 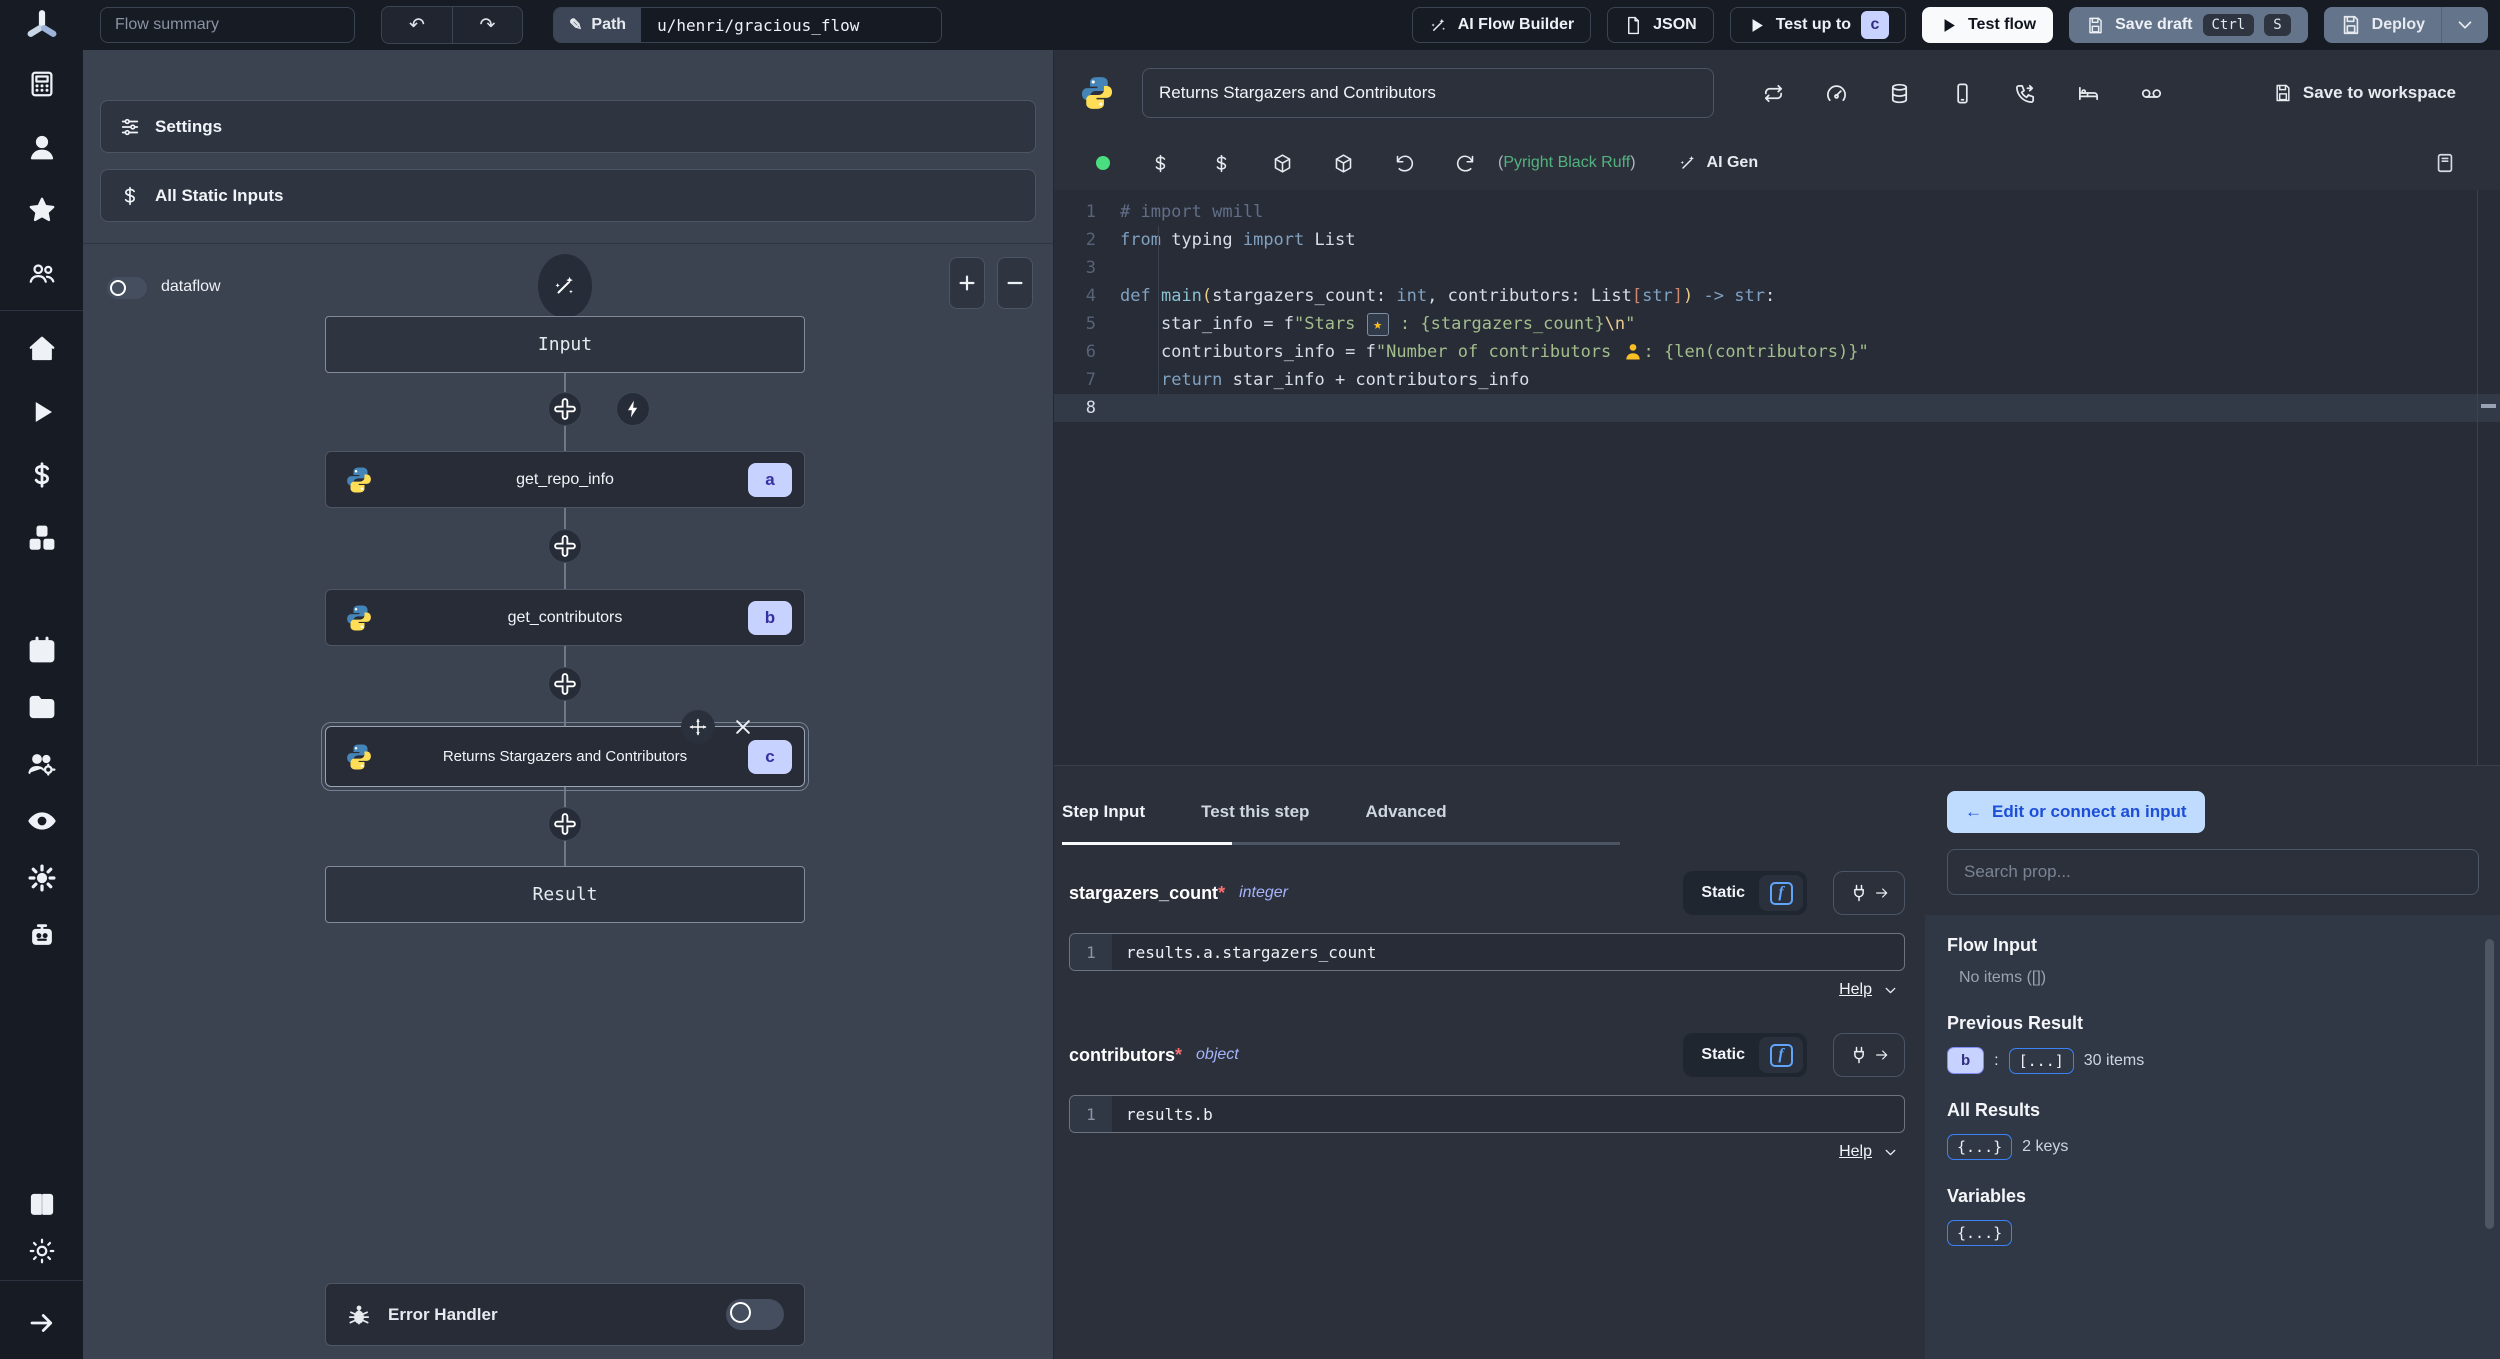 What do you see at coordinates (41, 1205) in the screenshot?
I see `sidebar-item-docs` at bounding box center [41, 1205].